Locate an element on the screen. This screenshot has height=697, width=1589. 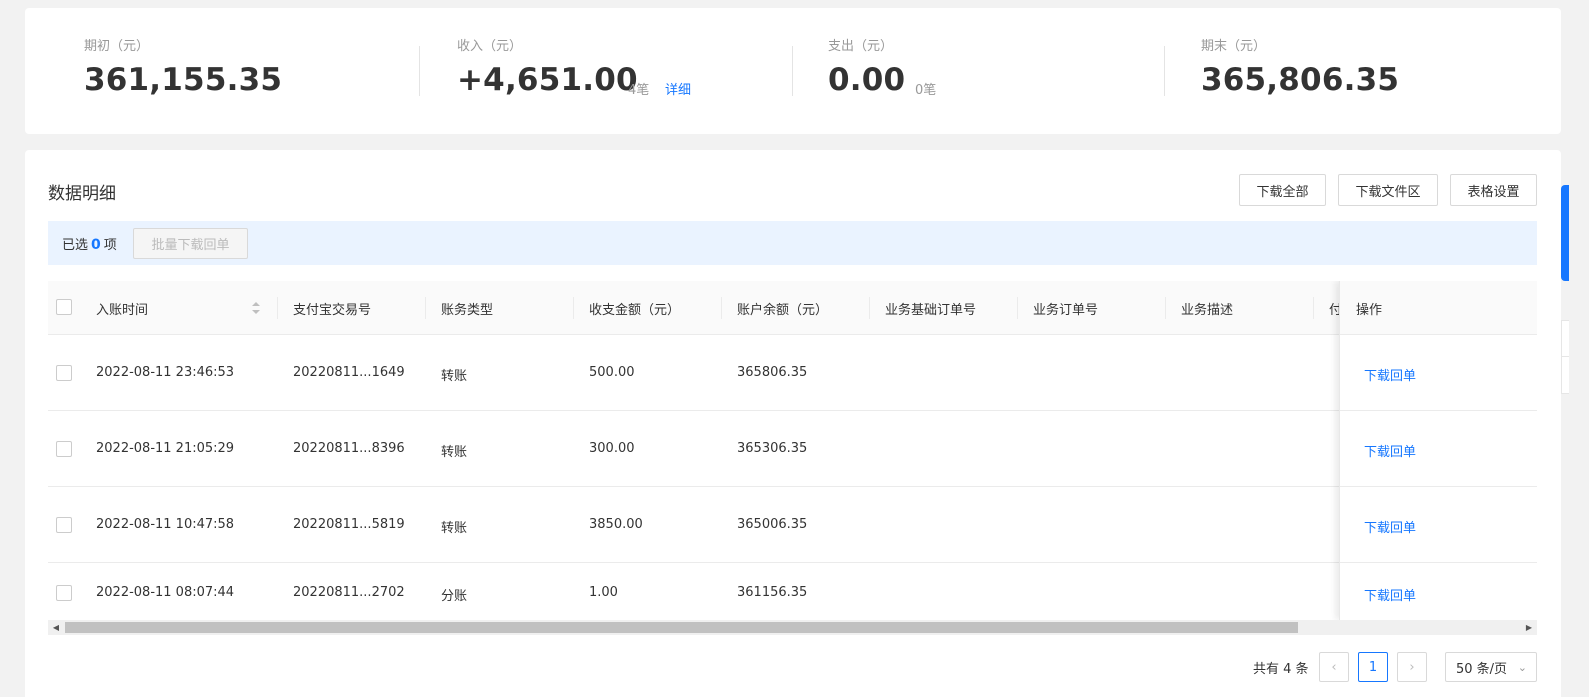
header-order: 业务订单号 is located at coordinates (1066, 310).